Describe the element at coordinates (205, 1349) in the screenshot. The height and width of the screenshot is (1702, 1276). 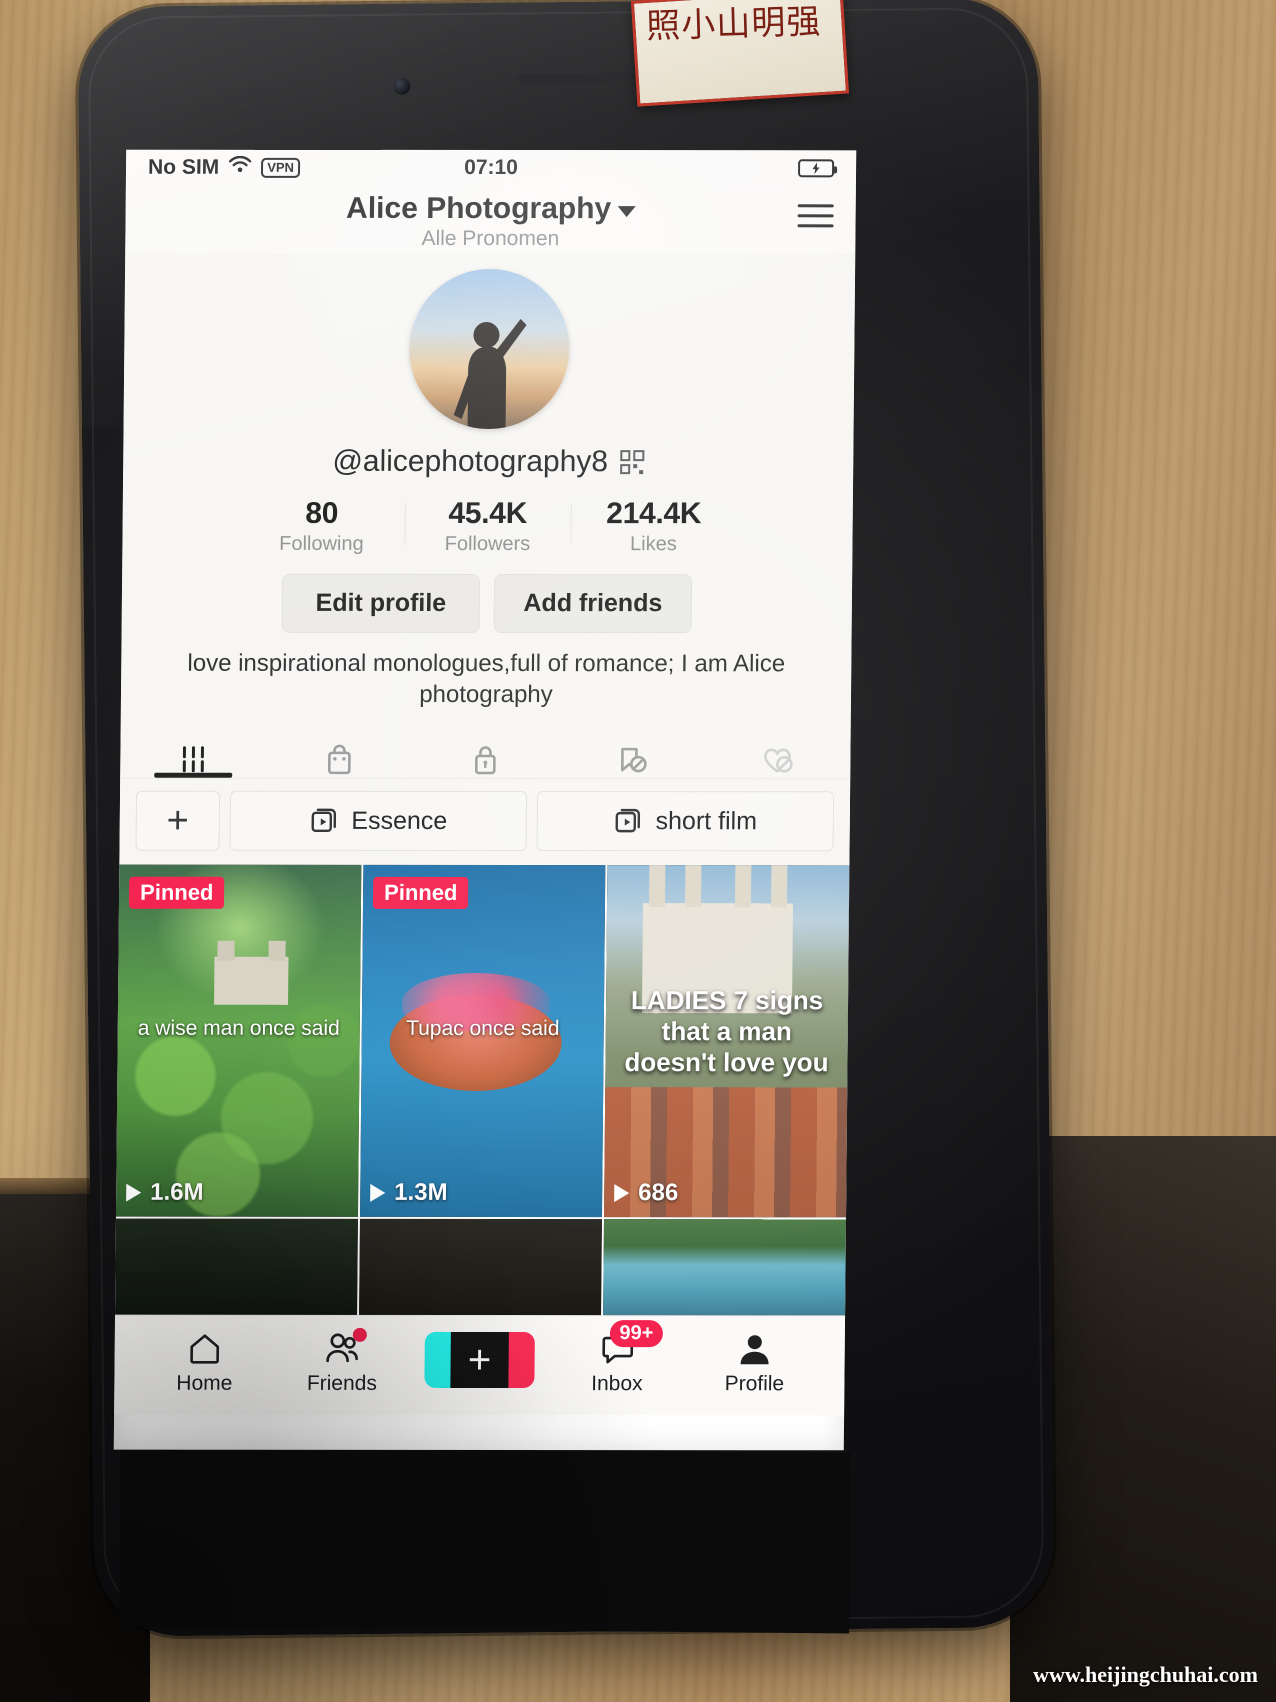
I see `home-icon` at that location.